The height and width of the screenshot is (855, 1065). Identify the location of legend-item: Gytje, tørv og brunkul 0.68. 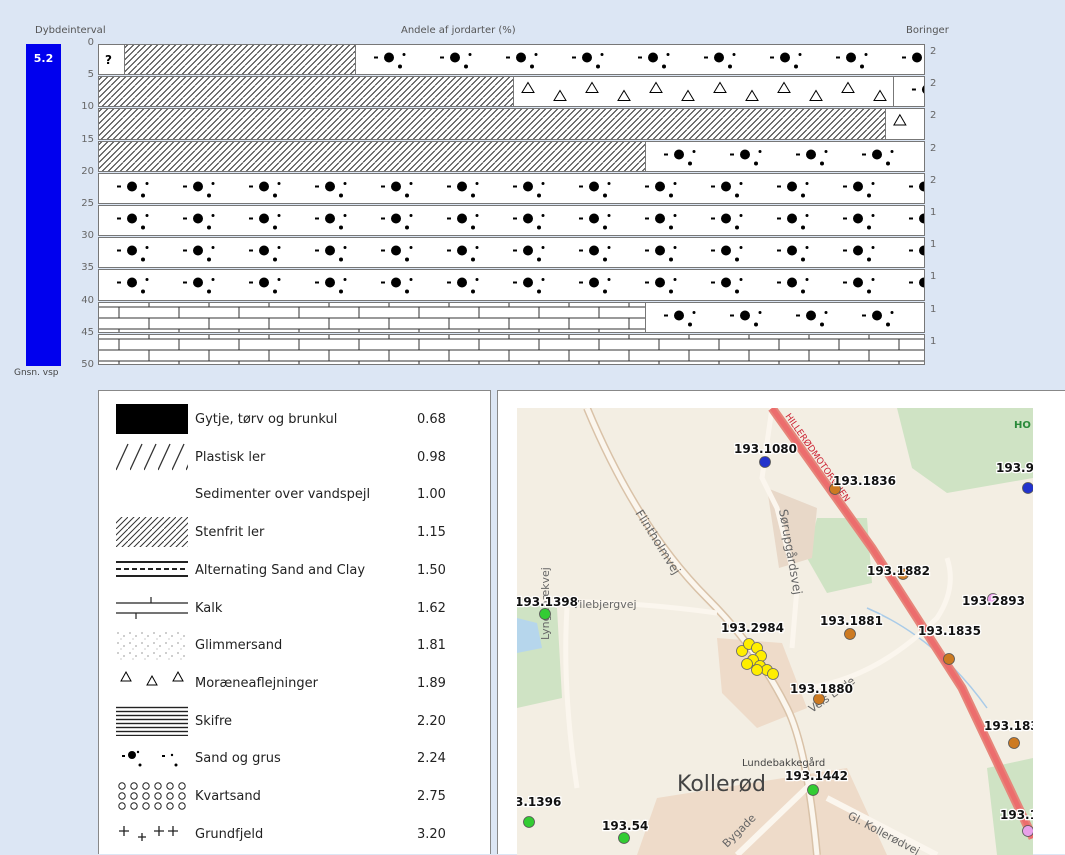
(294, 419).